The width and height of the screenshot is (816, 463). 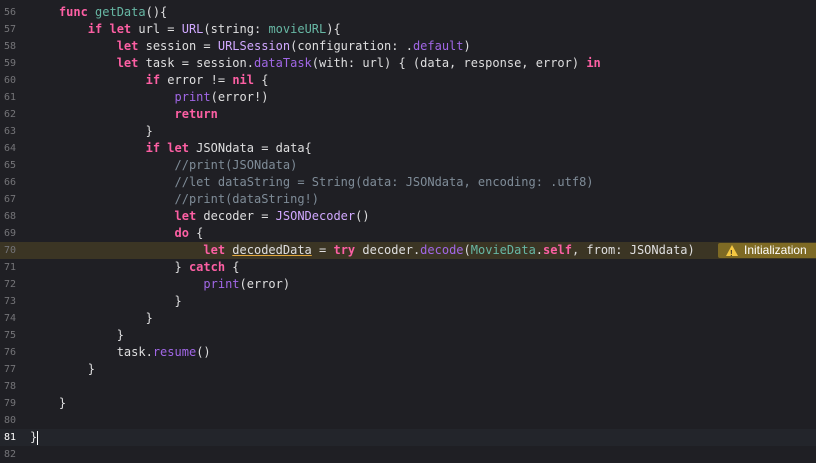 I want to click on code-line: 78, so click(x=408, y=386).